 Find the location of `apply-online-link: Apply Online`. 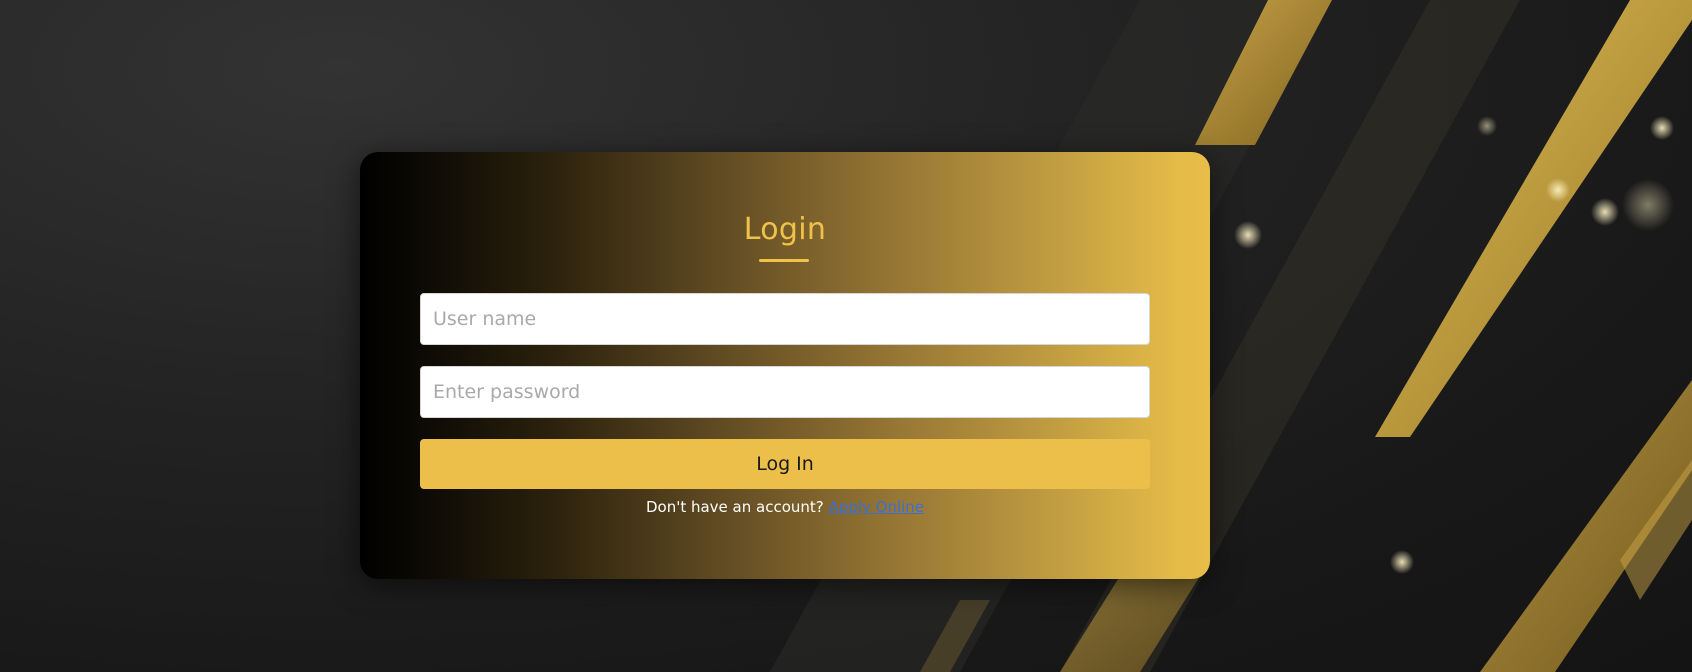

apply-online-link: Apply Online is located at coordinates (877, 507).